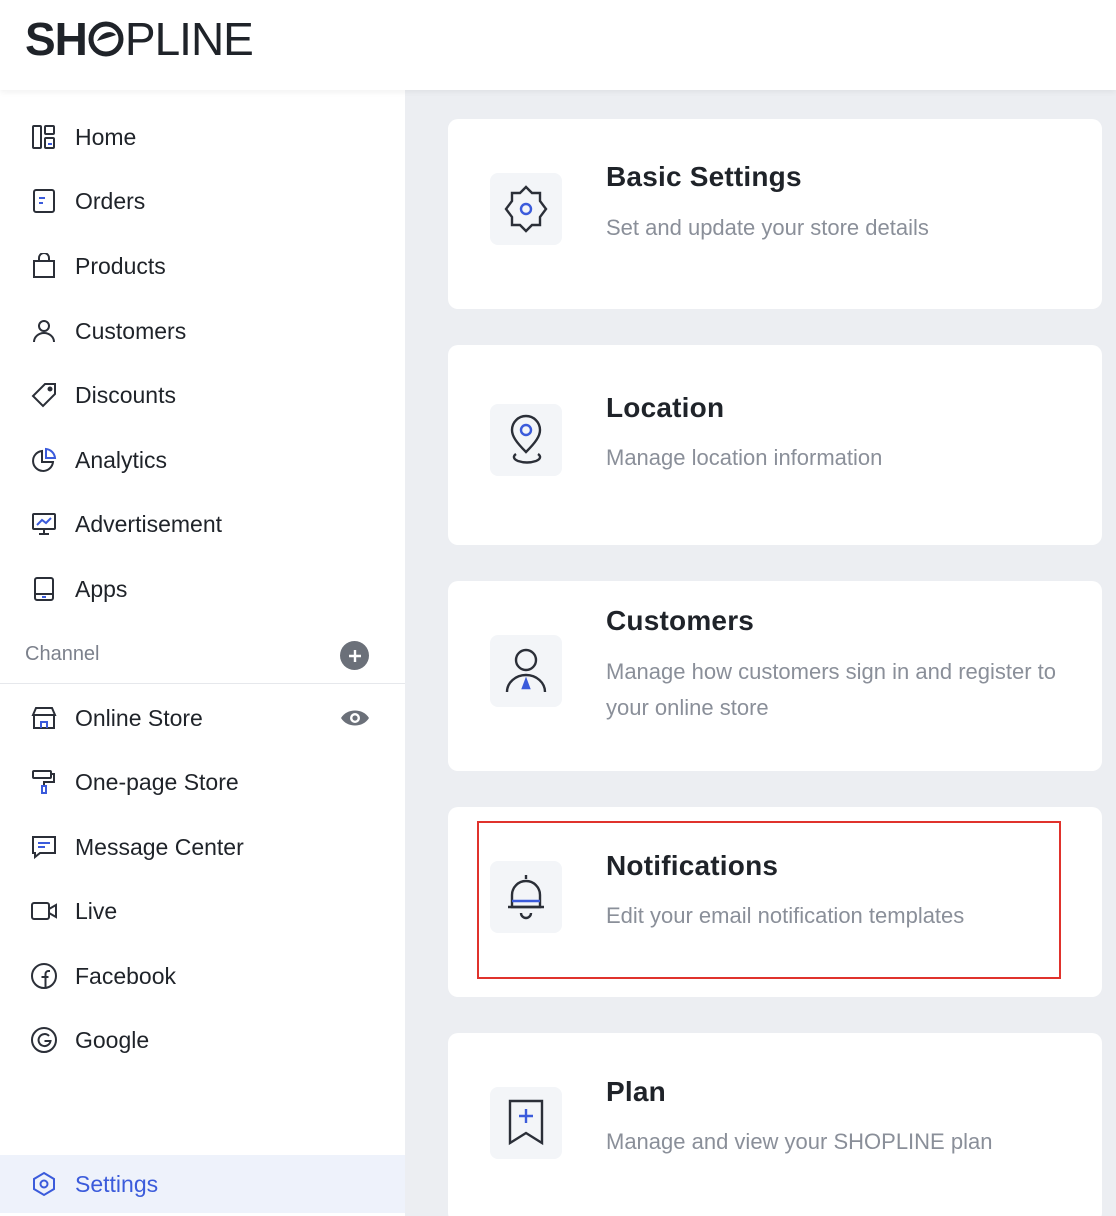 The image size is (1116, 1216). I want to click on facebook-icon, so click(44, 976).